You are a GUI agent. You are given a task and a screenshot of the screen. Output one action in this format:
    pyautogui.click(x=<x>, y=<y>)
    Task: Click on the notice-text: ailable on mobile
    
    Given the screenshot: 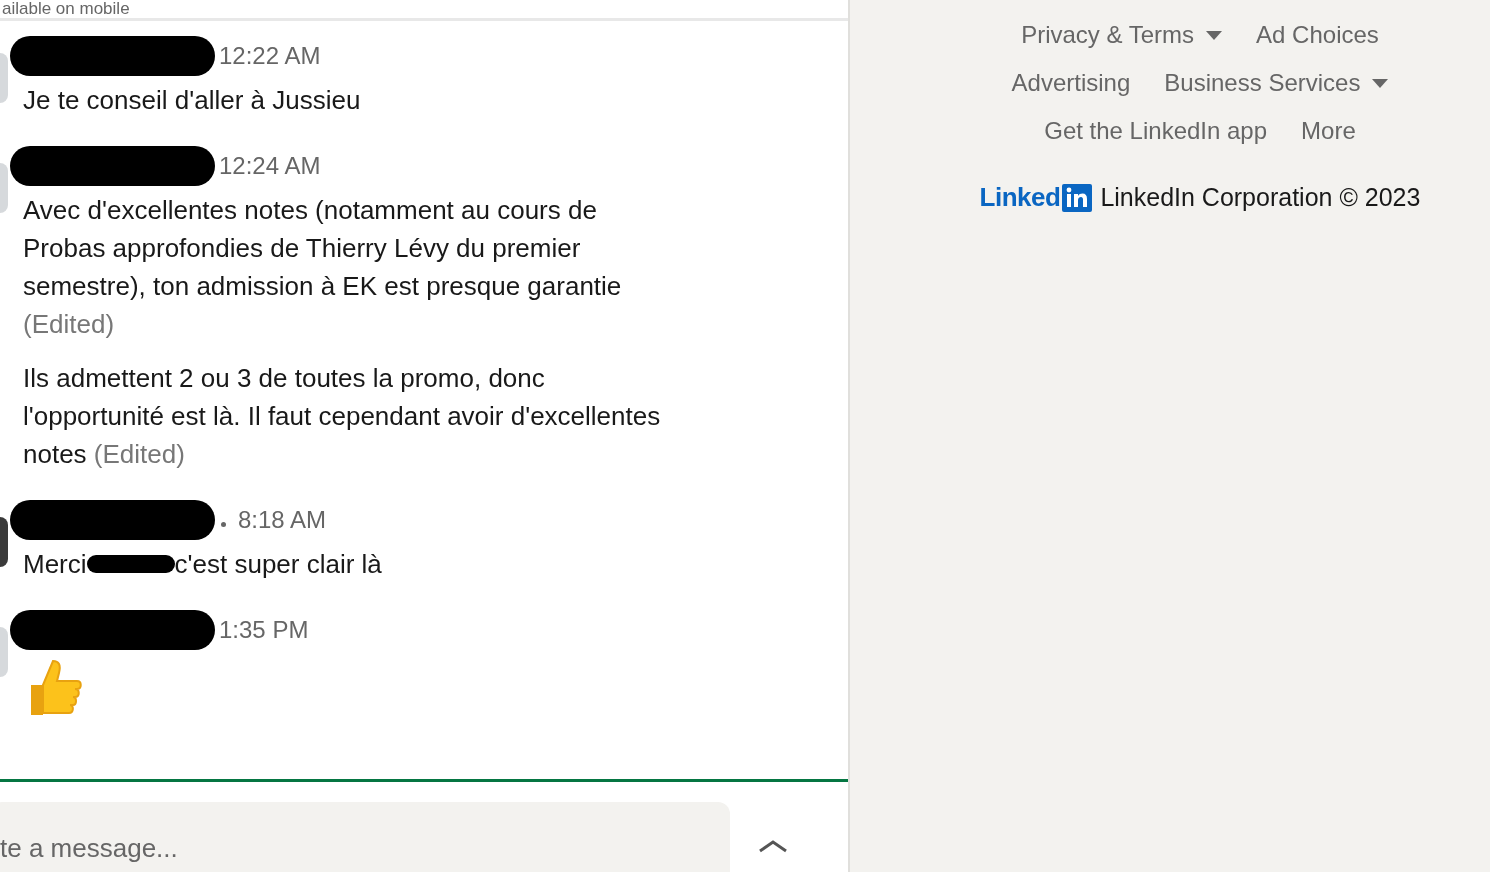 What is the action you would take?
    pyautogui.click(x=66, y=9)
    